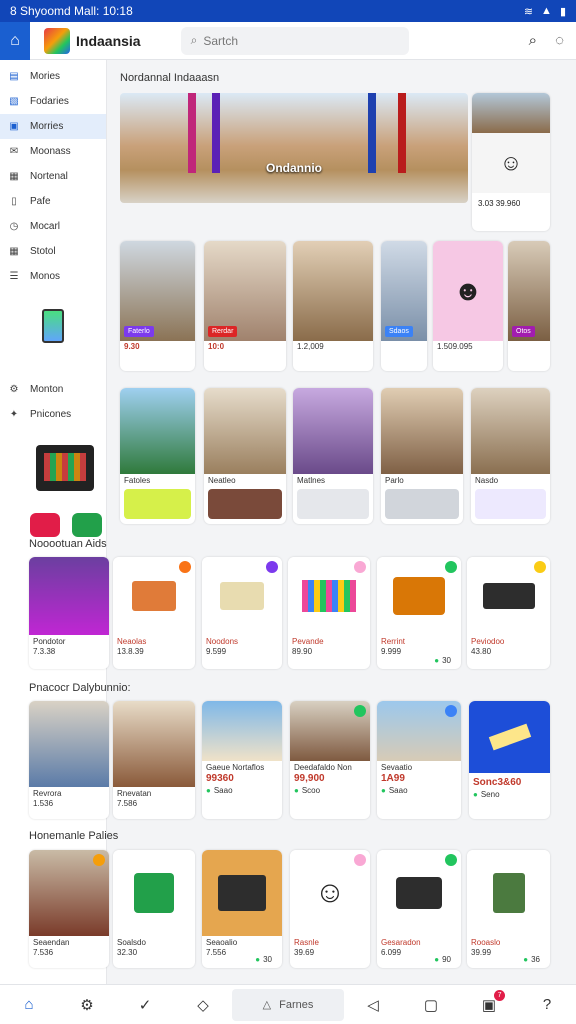 This screenshot has width=576, height=1024. Describe the element at coordinates (245, 456) in the screenshot. I see `row2-tile-1: Neatleo` at that location.